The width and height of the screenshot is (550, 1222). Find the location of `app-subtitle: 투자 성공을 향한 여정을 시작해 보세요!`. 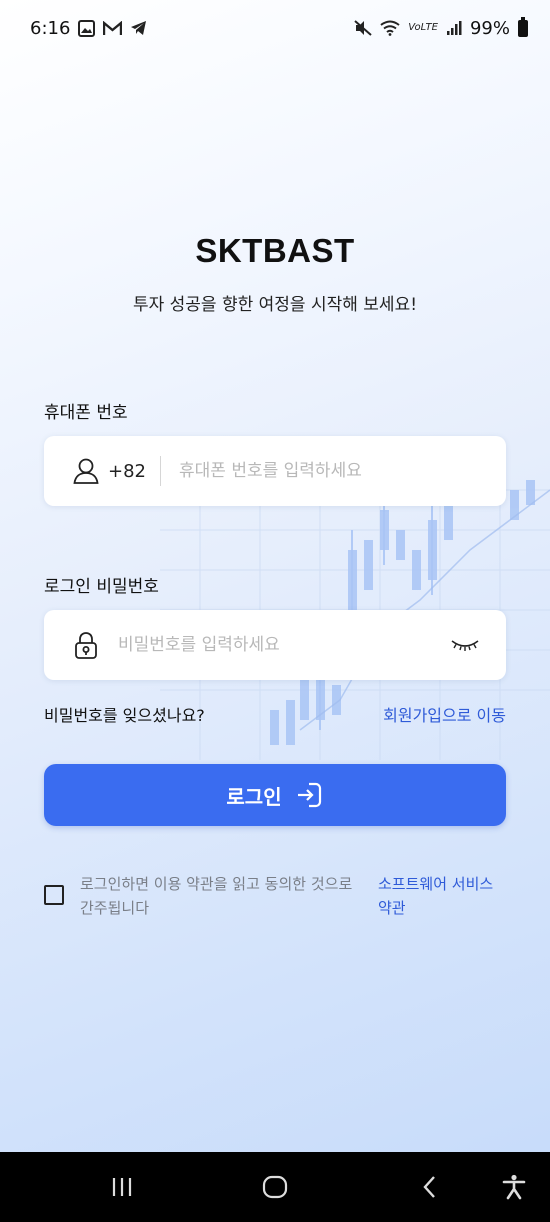

app-subtitle: 투자 성공을 향한 여정을 시작해 보세요! is located at coordinates (275, 305).